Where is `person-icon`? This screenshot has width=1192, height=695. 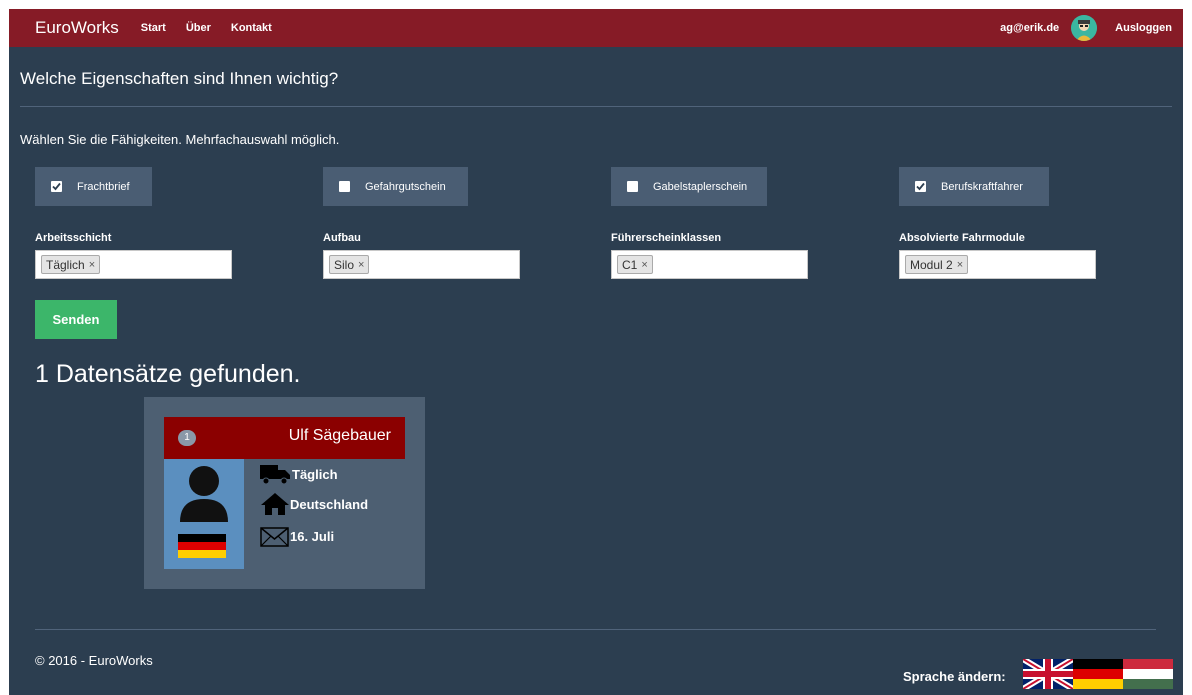
person-icon is located at coordinates (203, 512).